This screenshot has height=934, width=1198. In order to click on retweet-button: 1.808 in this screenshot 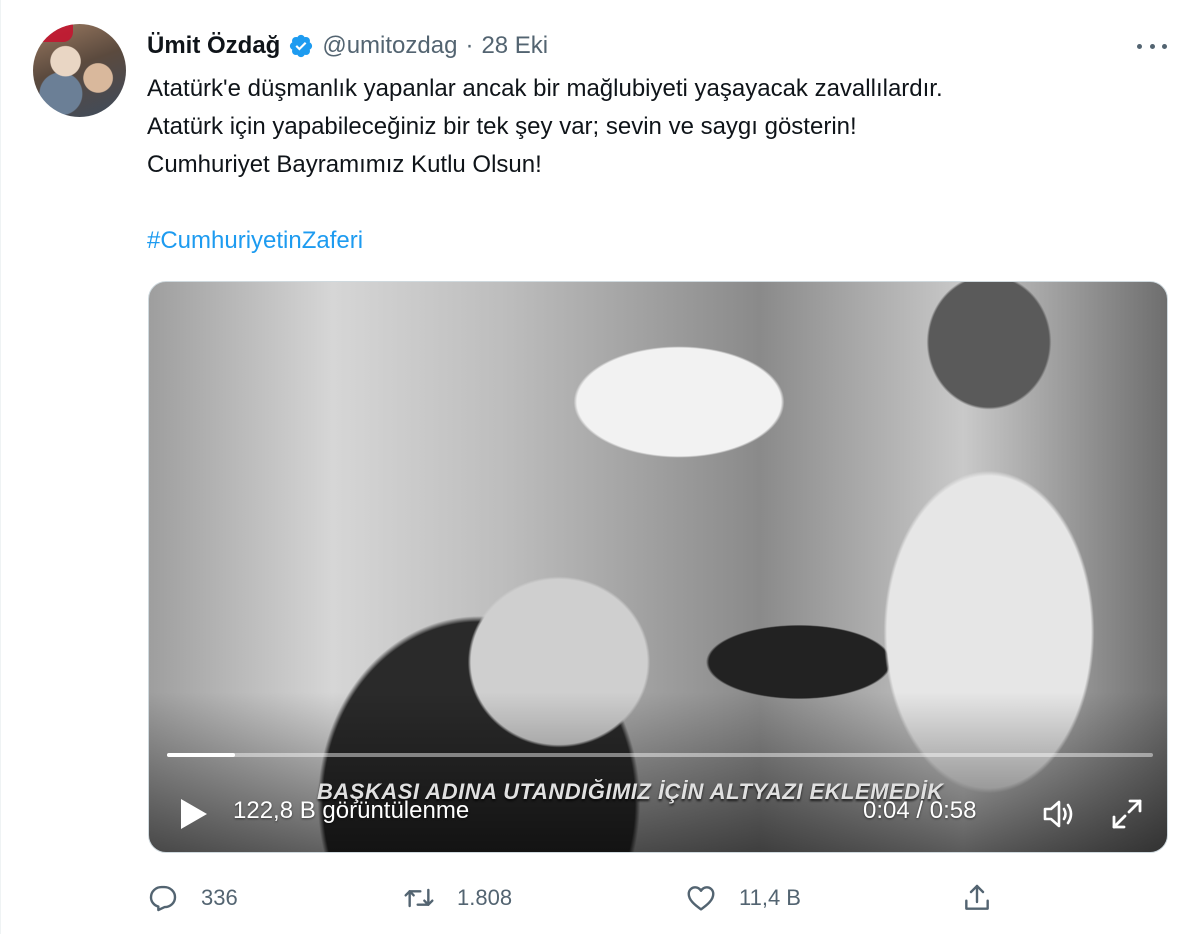, I will do `click(457, 898)`.